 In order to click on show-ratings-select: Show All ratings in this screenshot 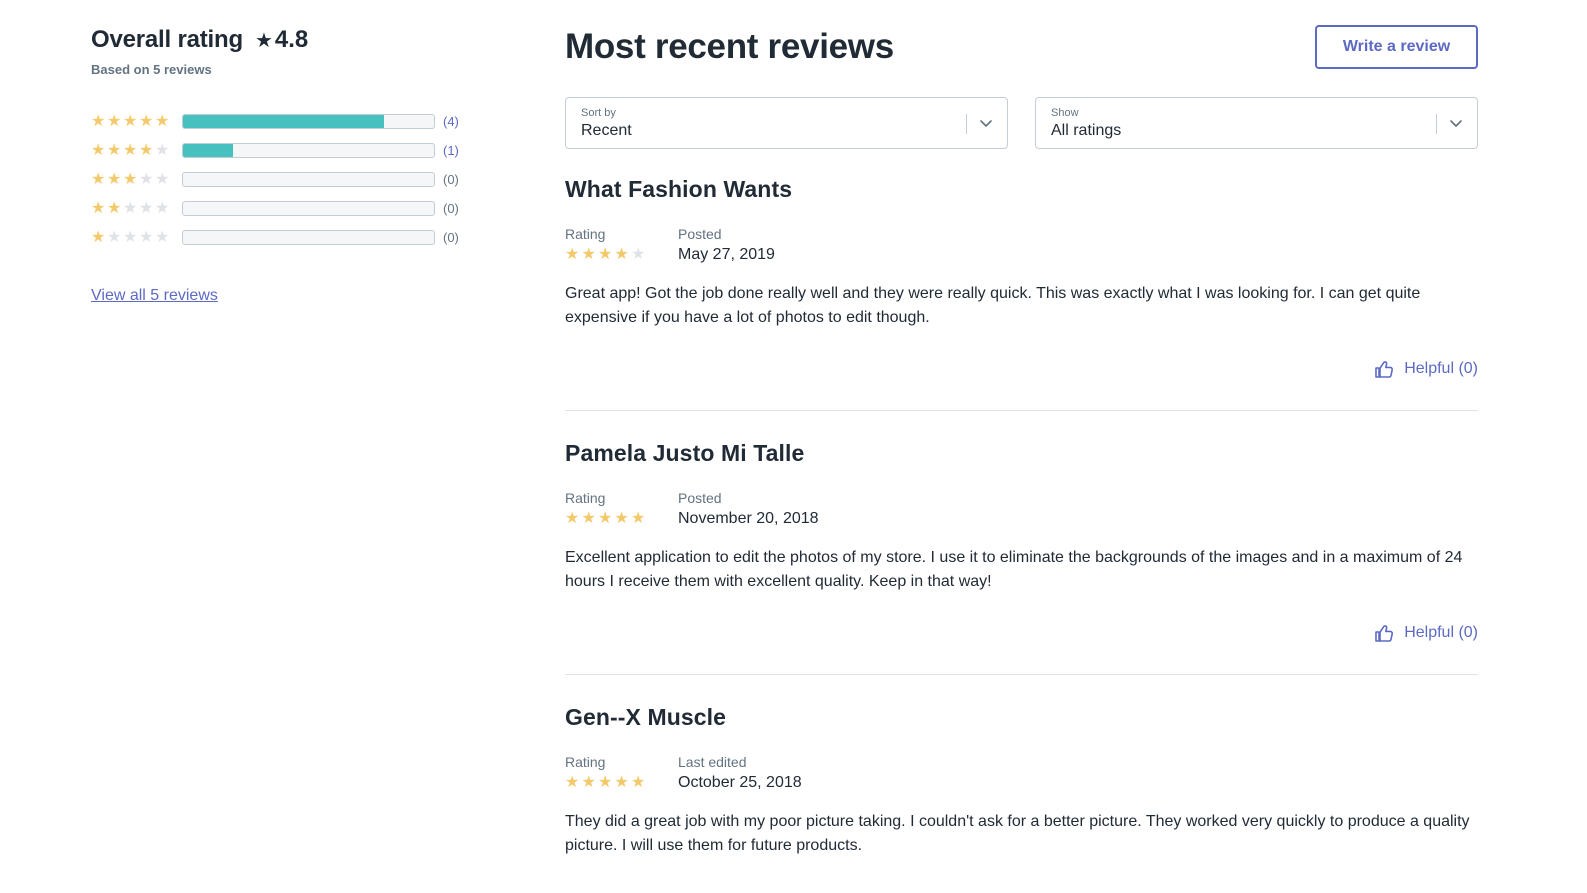, I will do `click(1256, 123)`.